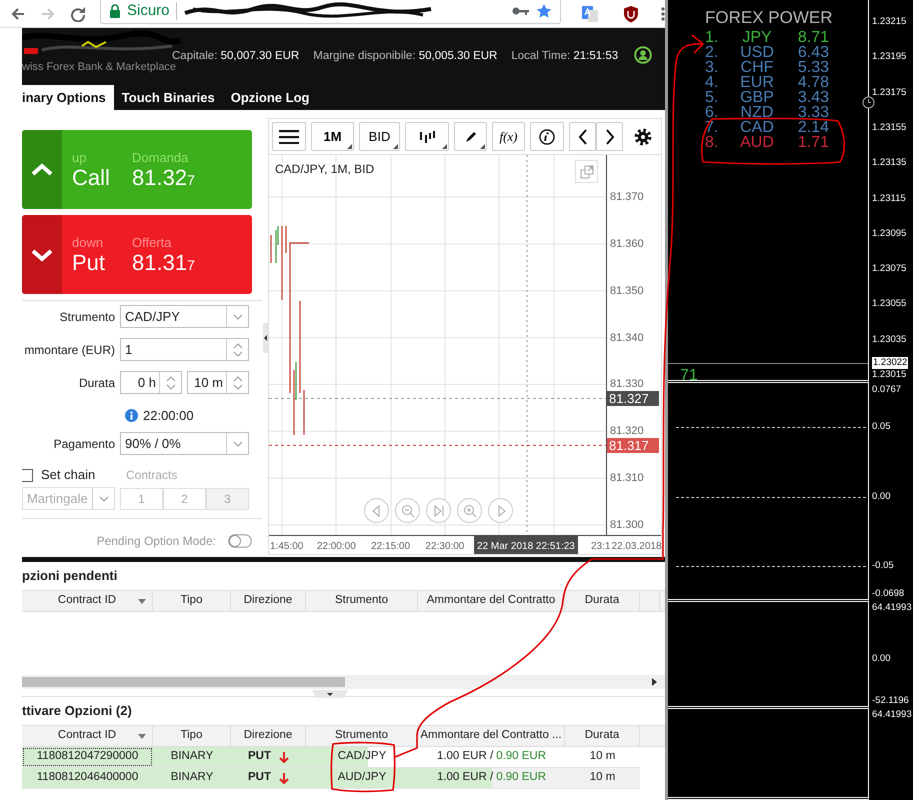  What do you see at coordinates (171, 382) in the screenshot?
I see `spinner-icon` at bounding box center [171, 382].